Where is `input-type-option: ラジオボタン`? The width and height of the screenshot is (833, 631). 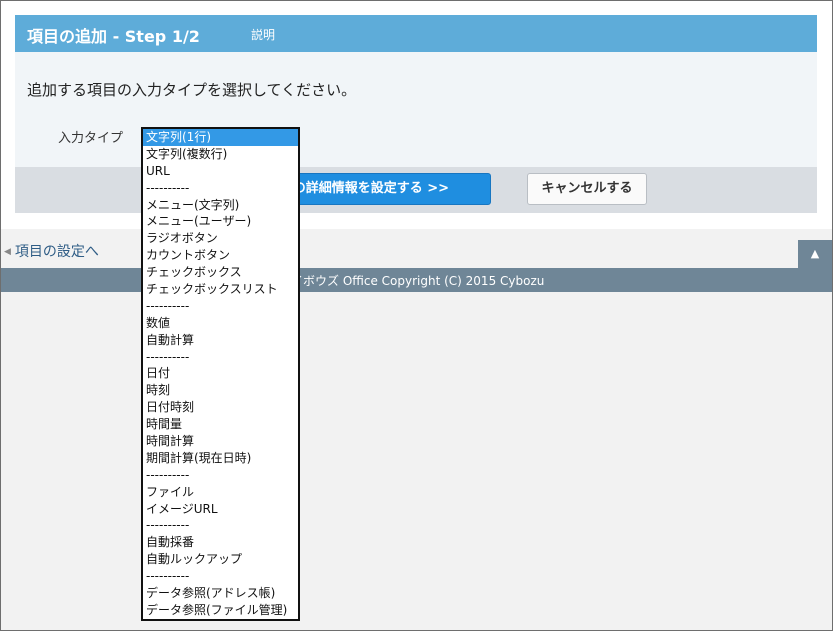 input-type-option: ラジオボタン is located at coordinates (220, 238).